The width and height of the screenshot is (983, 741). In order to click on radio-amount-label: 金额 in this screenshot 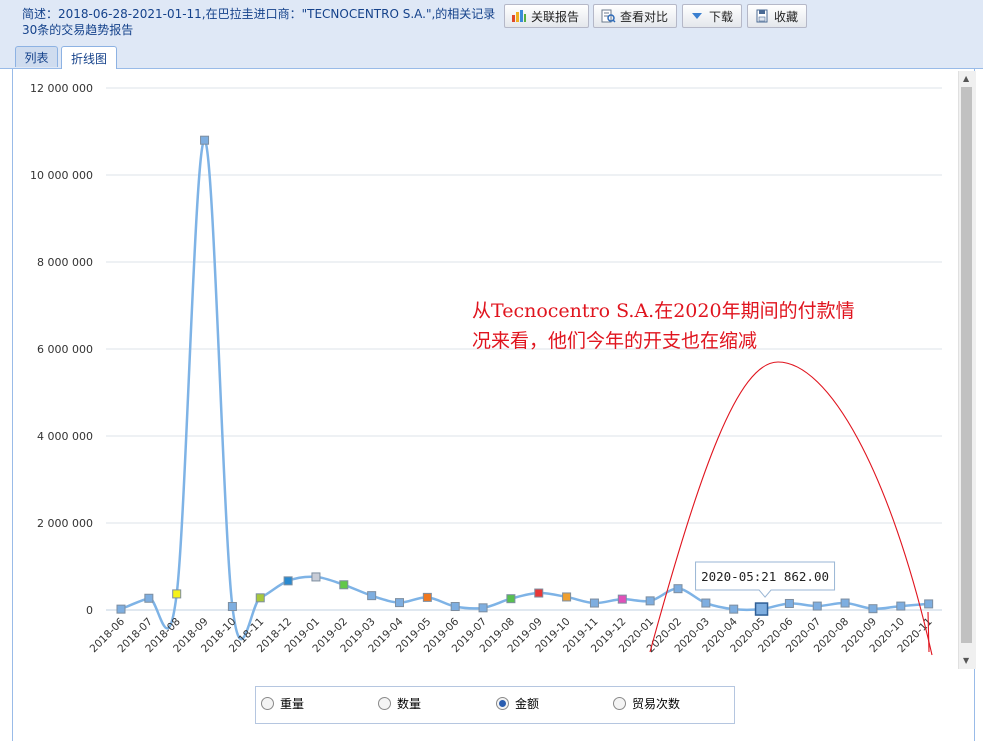, I will do `click(527, 704)`.